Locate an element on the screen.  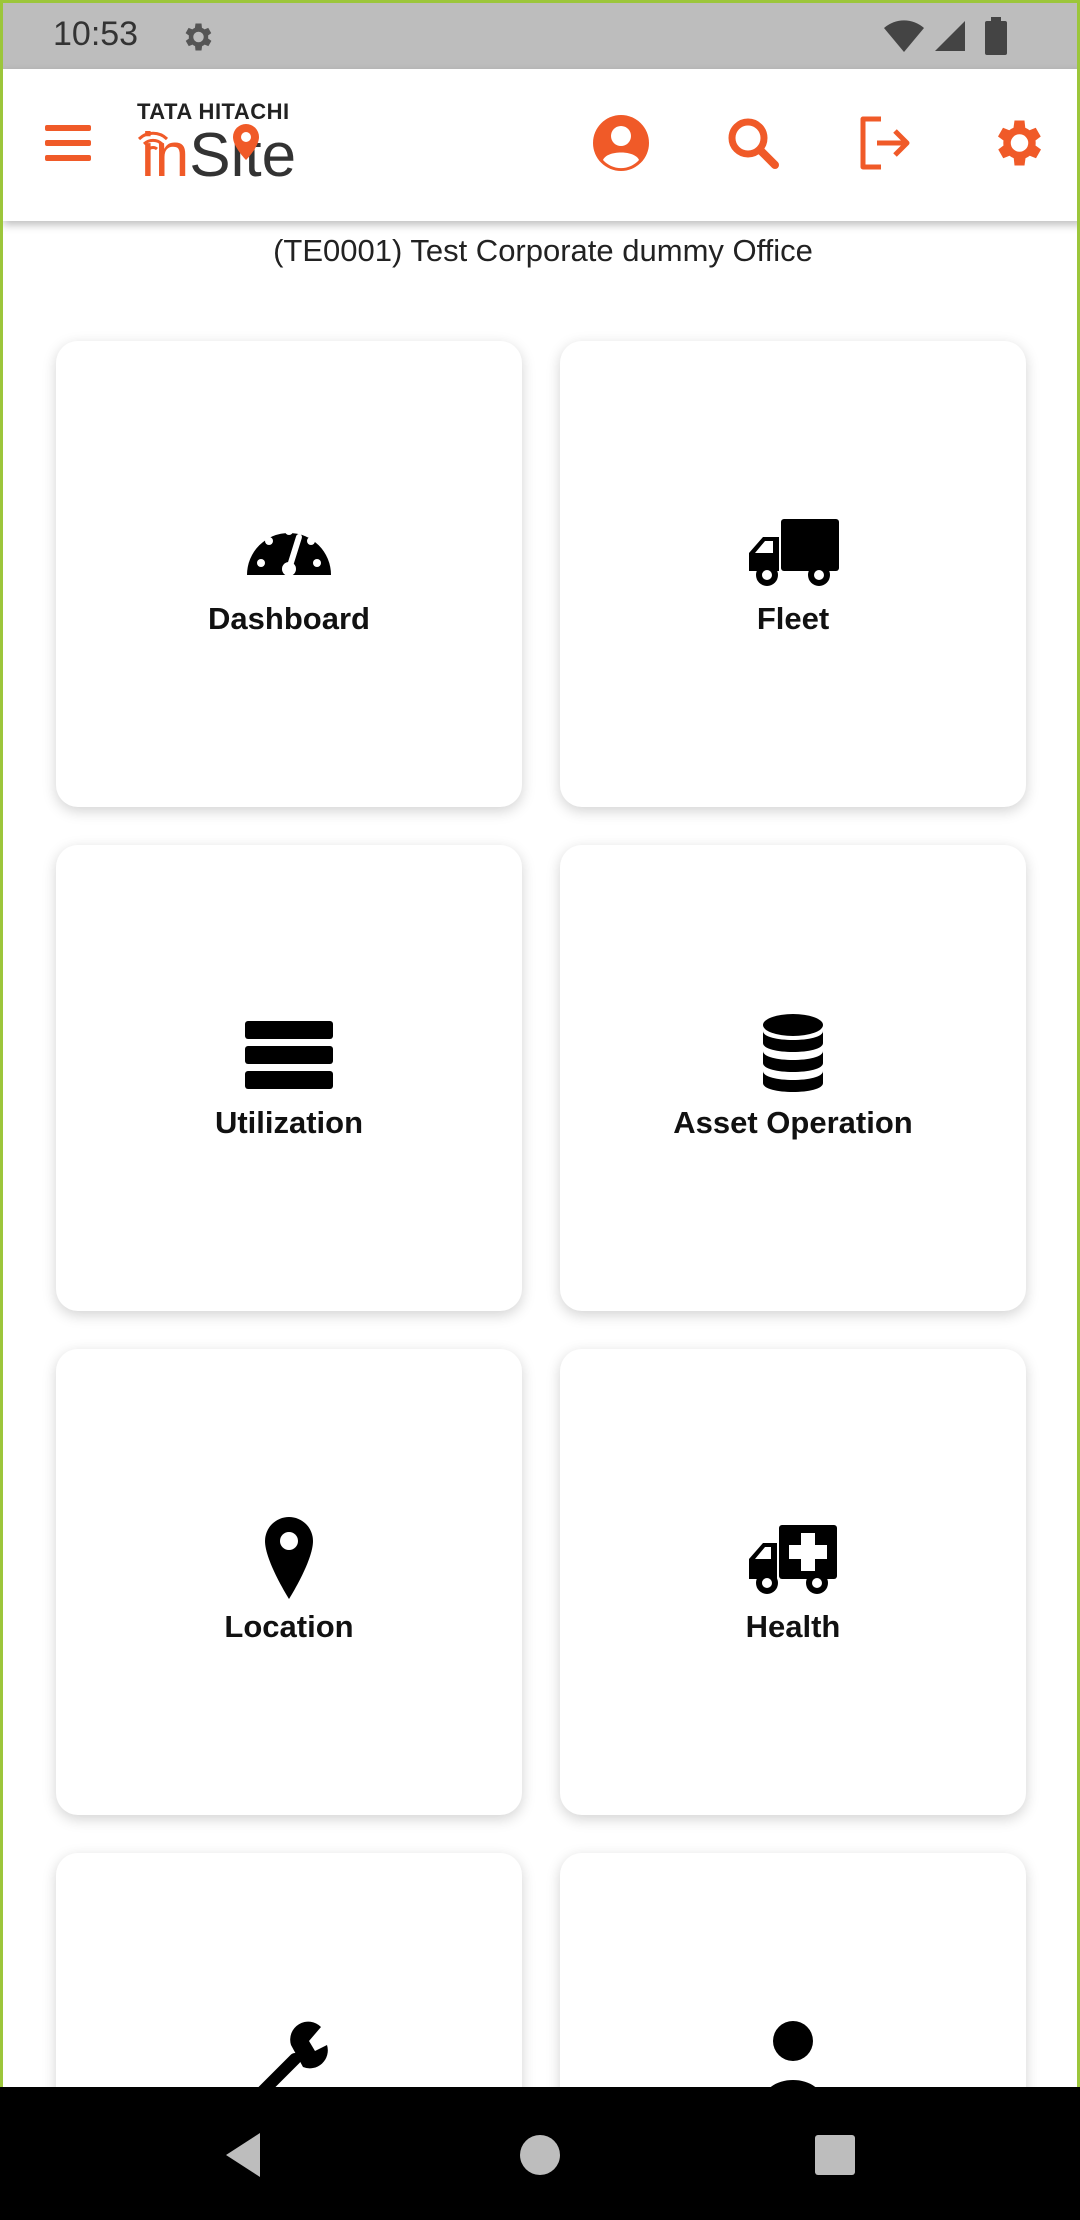
tile-dashboard: Dashboard is located at coordinates (289, 574).